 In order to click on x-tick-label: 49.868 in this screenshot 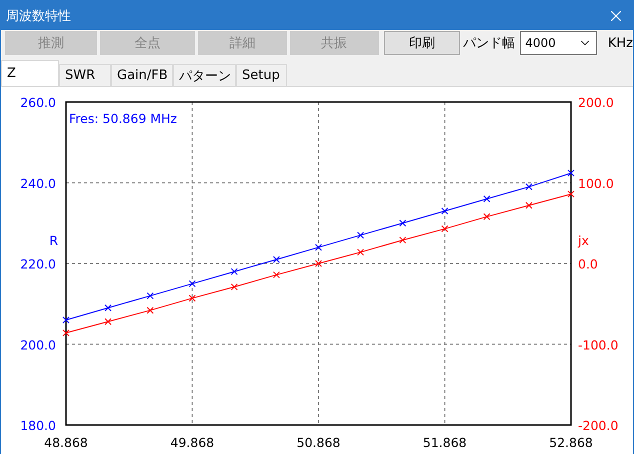, I will do `click(192, 442)`.